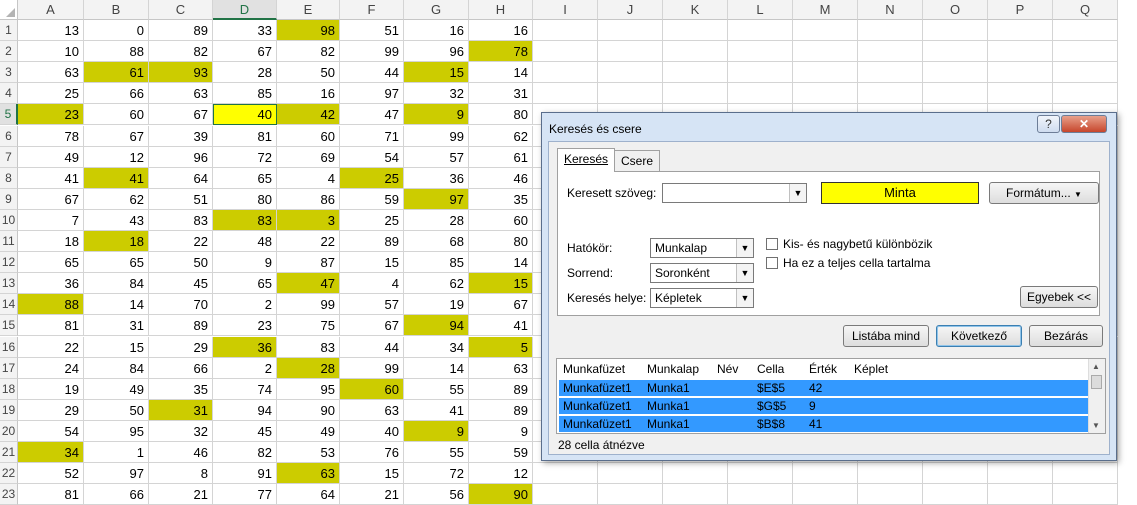 Image resolution: width=1137 pixels, height=505 pixels. What do you see at coordinates (181, 136) in the screenshot?
I see `cell-c6: 39` at bounding box center [181, 136].